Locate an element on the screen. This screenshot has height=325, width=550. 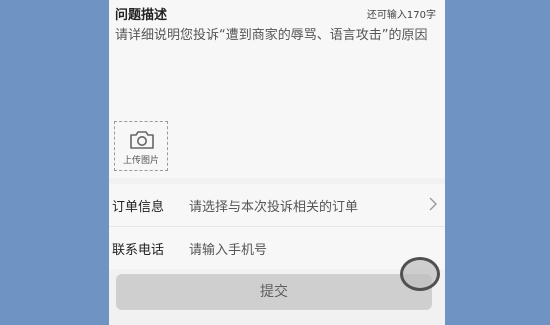
submit-button: 提交 is located at coordinates (274, 292).